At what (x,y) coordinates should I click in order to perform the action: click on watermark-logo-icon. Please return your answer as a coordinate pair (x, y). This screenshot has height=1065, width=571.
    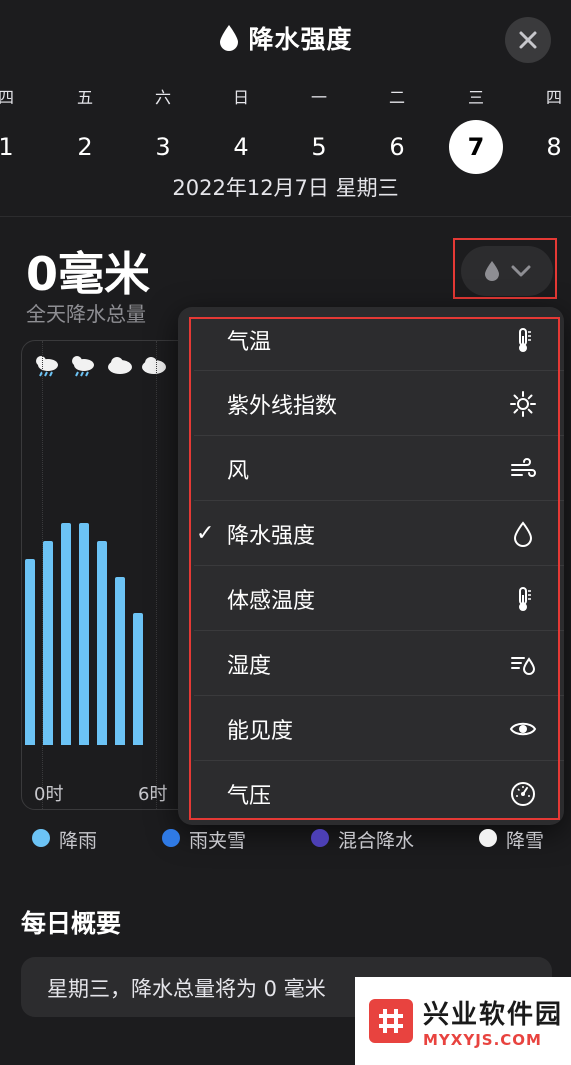
    Looking at the image, I should click on (391, 1021).